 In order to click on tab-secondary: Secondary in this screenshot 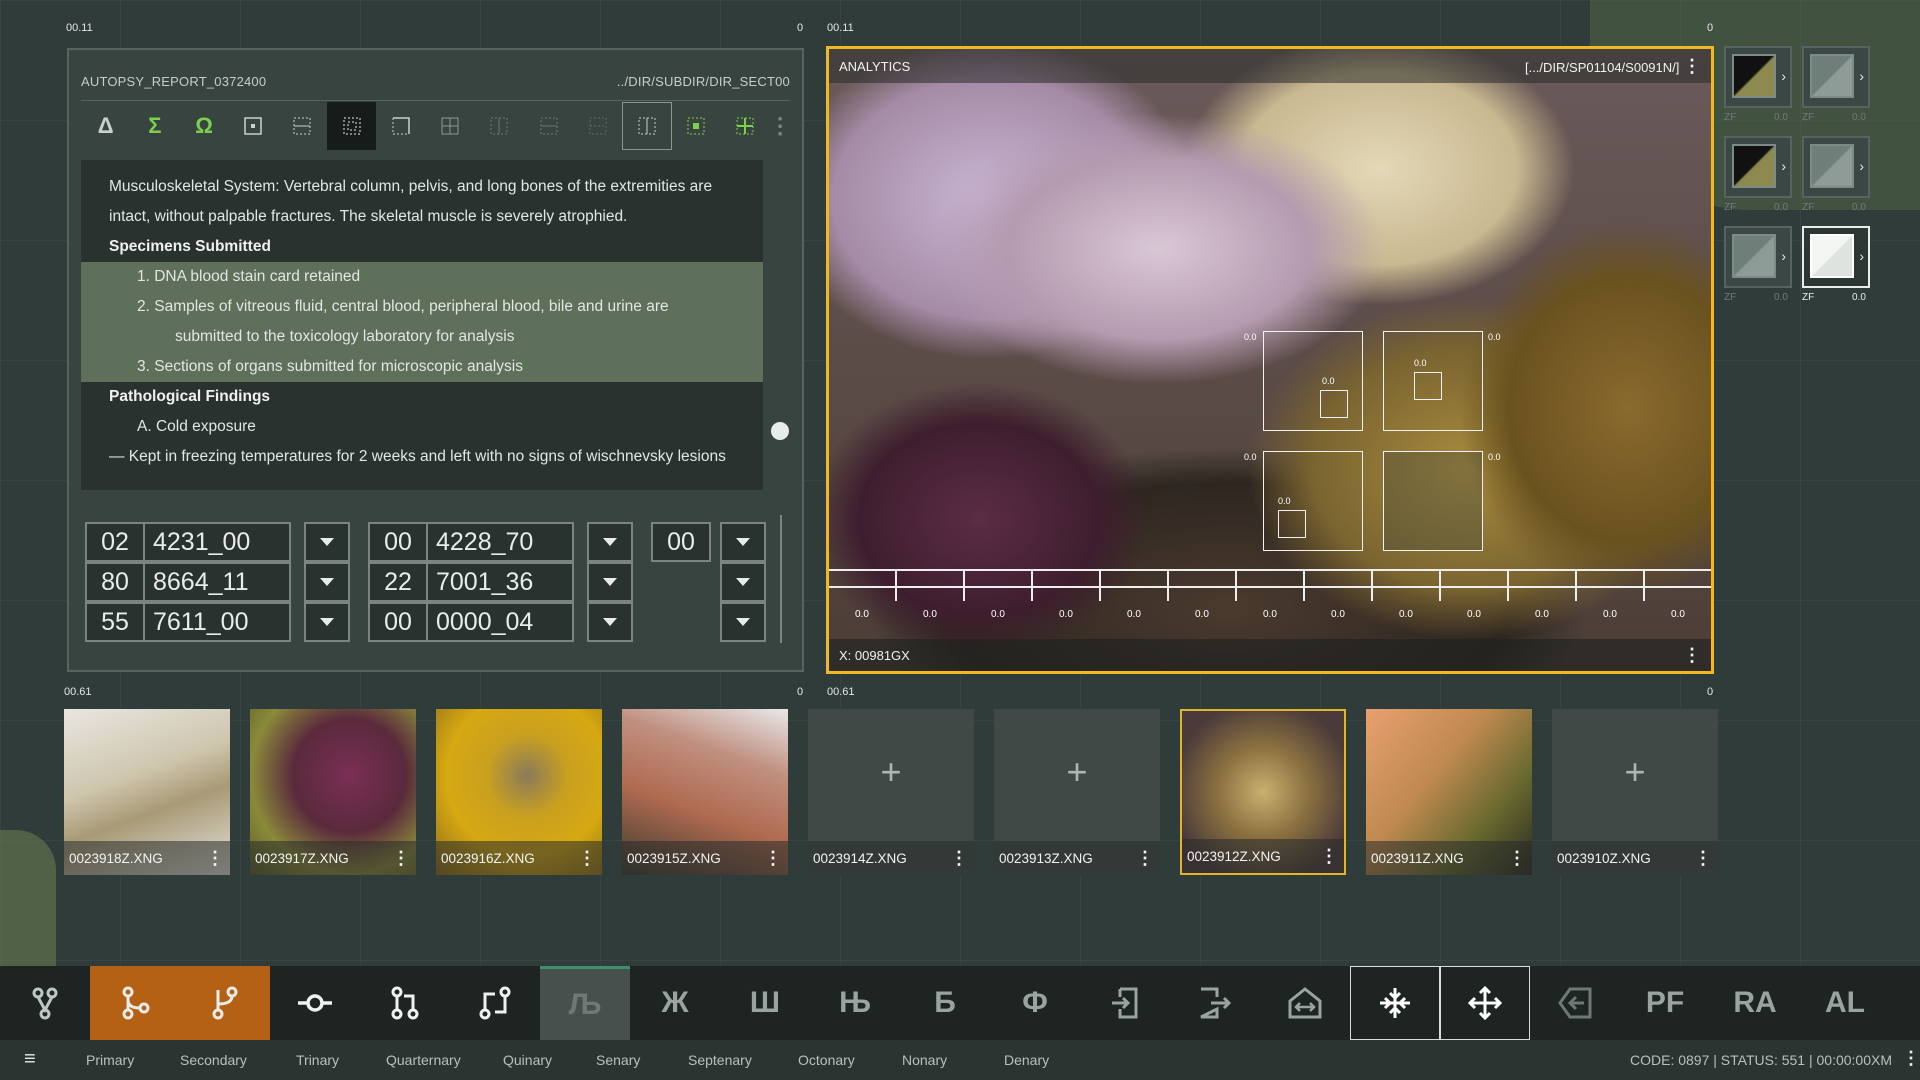, I will do `click(213, 1060)`.